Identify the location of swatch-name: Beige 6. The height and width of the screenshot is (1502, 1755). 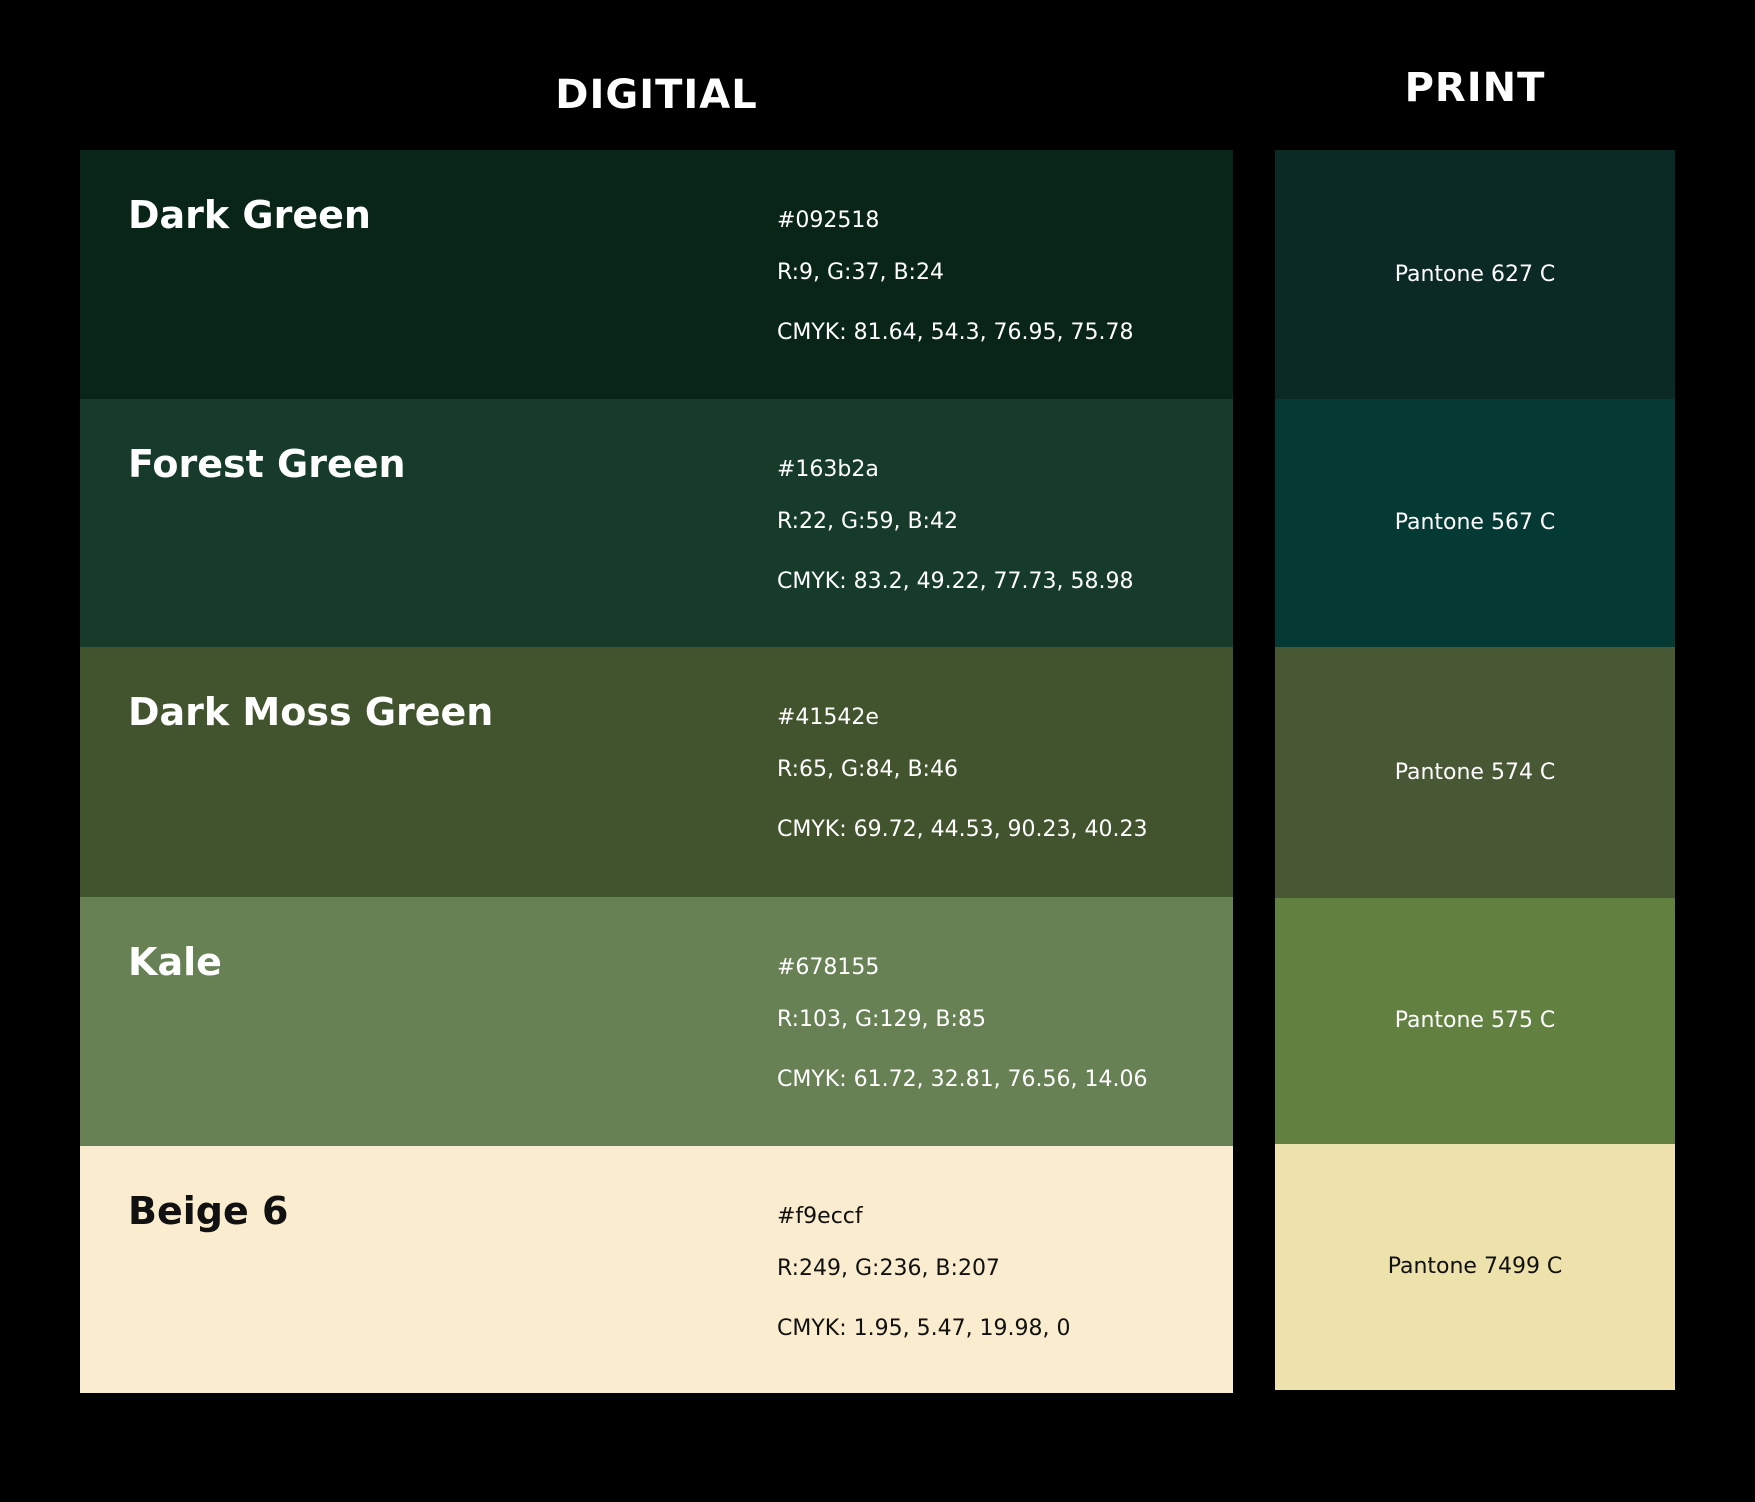
(208, 1211).